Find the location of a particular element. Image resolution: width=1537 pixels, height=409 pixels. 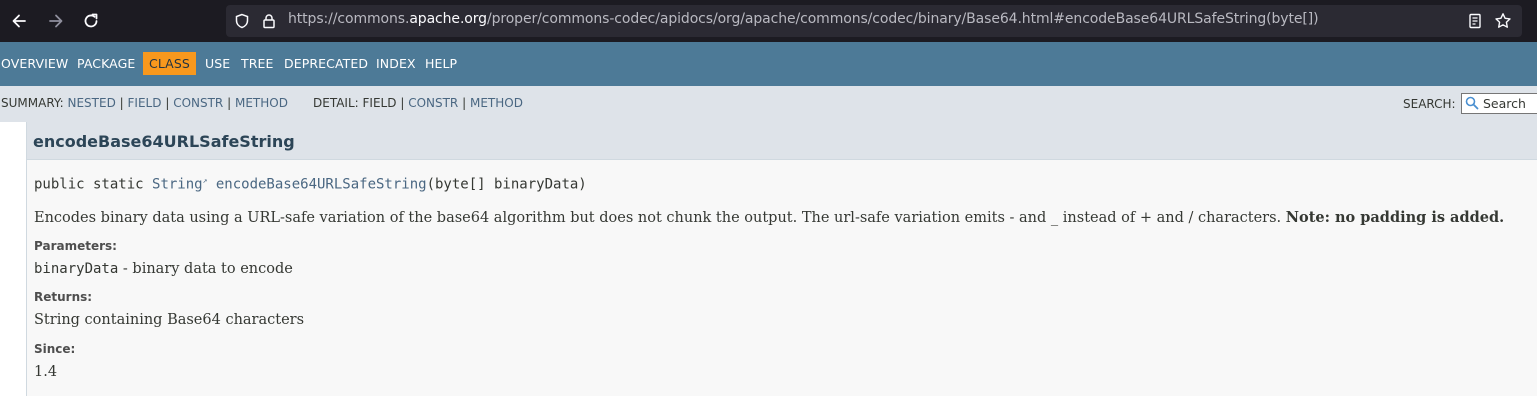

method-name-link: encodeBase64URLSafeString is located at coordinates (321, 185).